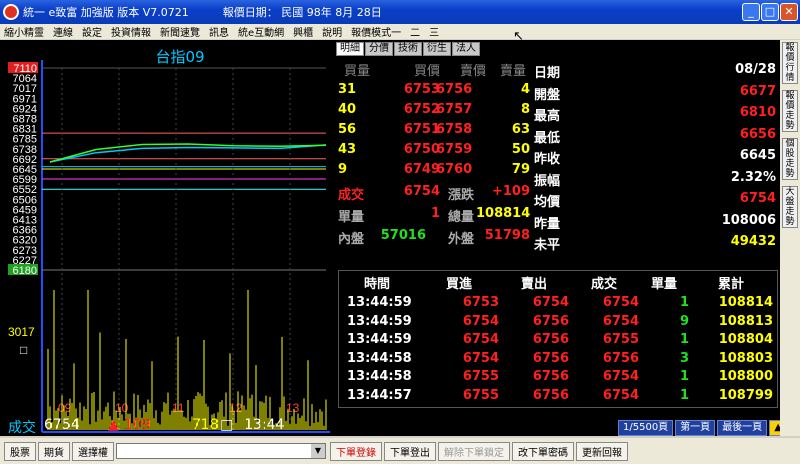 Image resolution: width=800 pixels, height=464 pixels. I want to click on status-bar: 股票 期貨 選擇權 ▼ 下單登錄 下單登出 解除下單鎖定 改下單密碼 更新回報, so click(400, 451).